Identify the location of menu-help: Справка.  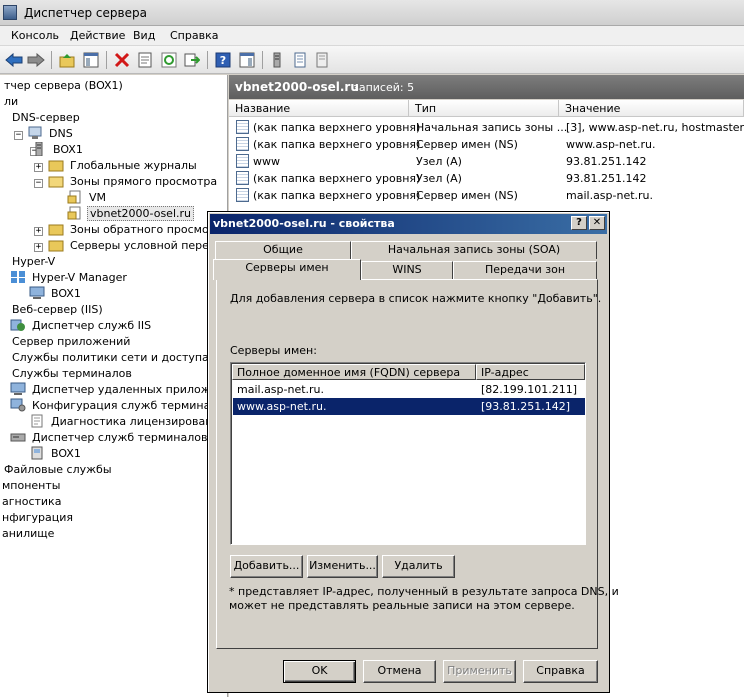
(194, 35).